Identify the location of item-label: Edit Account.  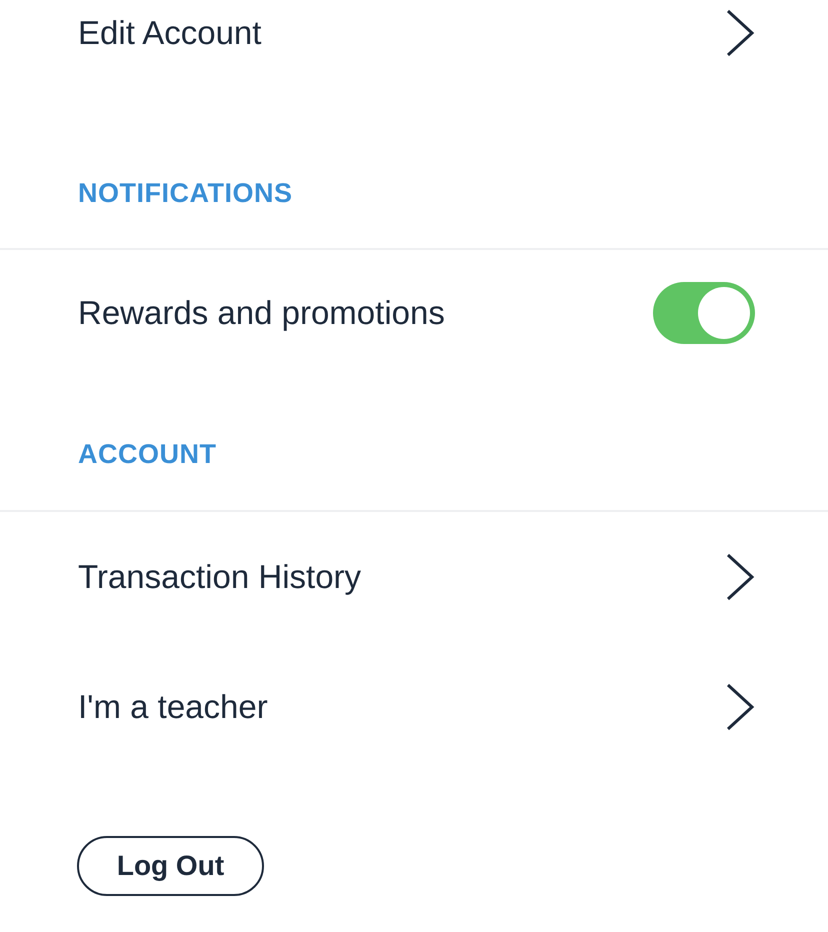
(170, 33).